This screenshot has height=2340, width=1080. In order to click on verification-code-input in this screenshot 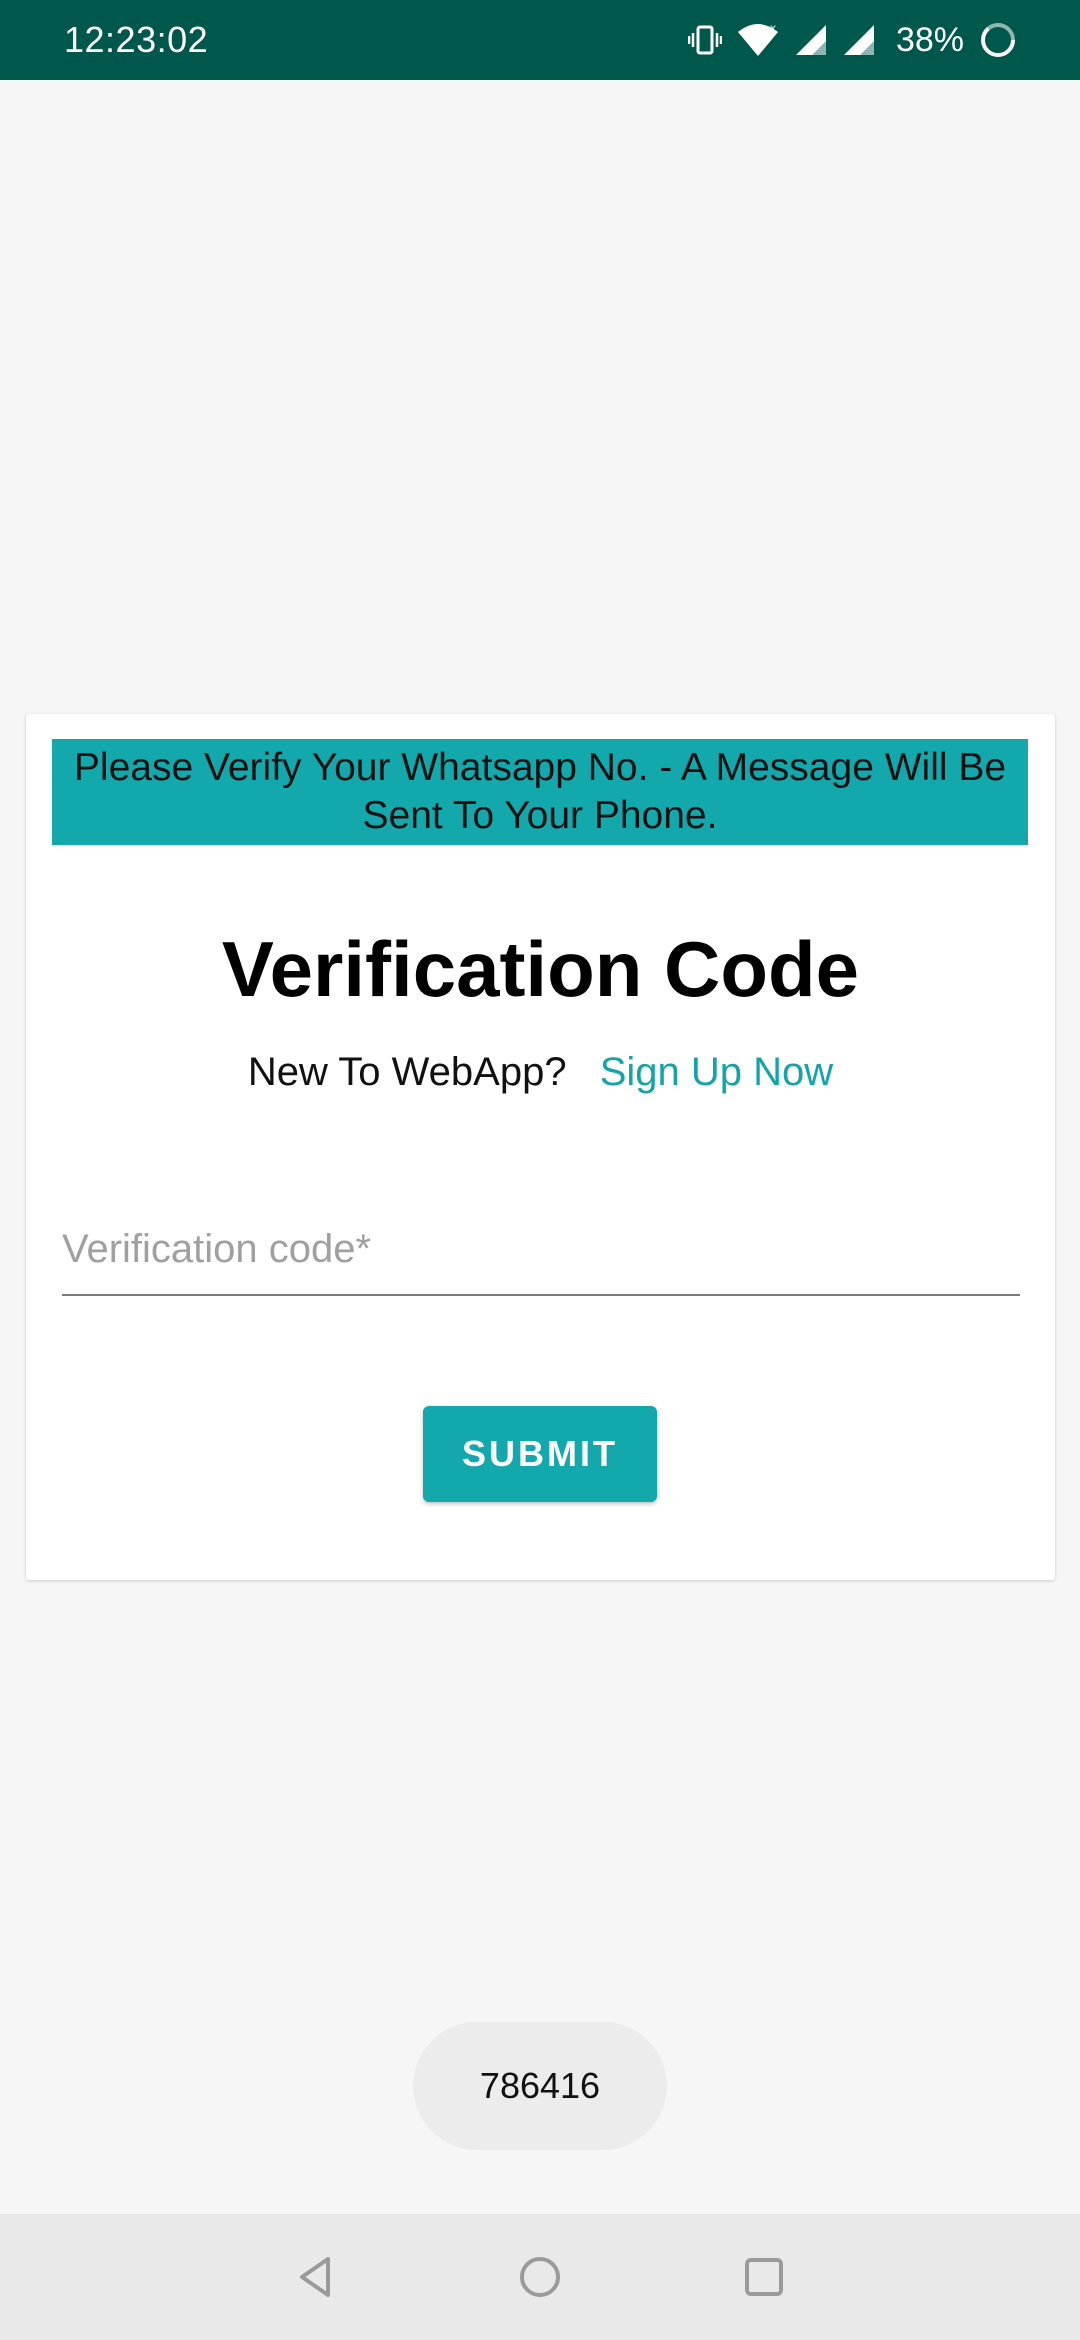, I will do `click(541, 1256)`.